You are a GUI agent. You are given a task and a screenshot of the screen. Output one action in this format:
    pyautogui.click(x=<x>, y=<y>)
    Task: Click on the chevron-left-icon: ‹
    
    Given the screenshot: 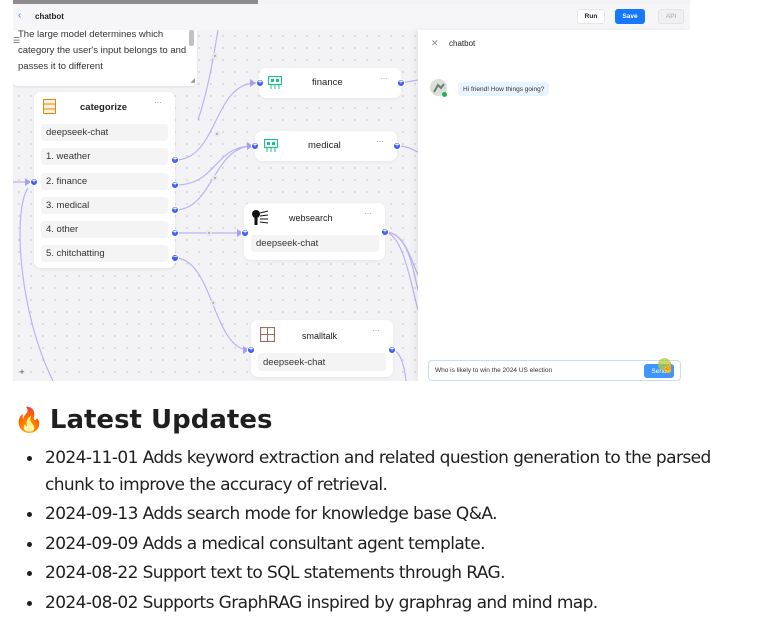 What is the action you would take?
    pyautogui.click(x=19, y=15)
    